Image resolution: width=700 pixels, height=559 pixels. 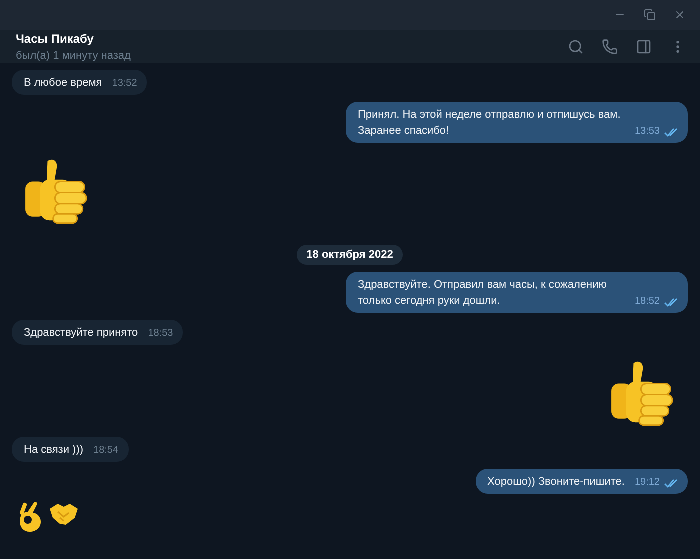 What do you see at coordinates (125, 84) in the screenshot?
I see `message-time: 13:52` at bounding box center [125, 84].